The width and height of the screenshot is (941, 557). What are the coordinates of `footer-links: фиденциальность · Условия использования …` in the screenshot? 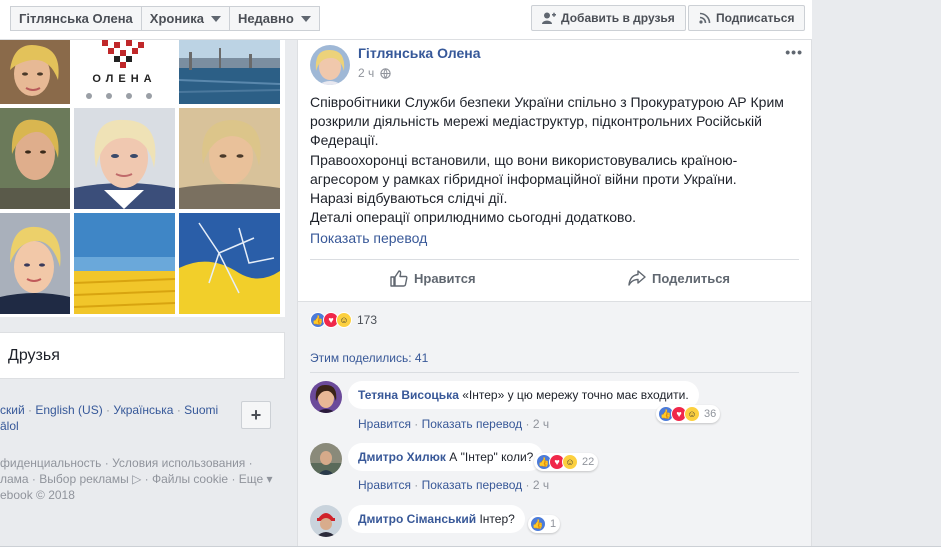 It's located at (126, 463).